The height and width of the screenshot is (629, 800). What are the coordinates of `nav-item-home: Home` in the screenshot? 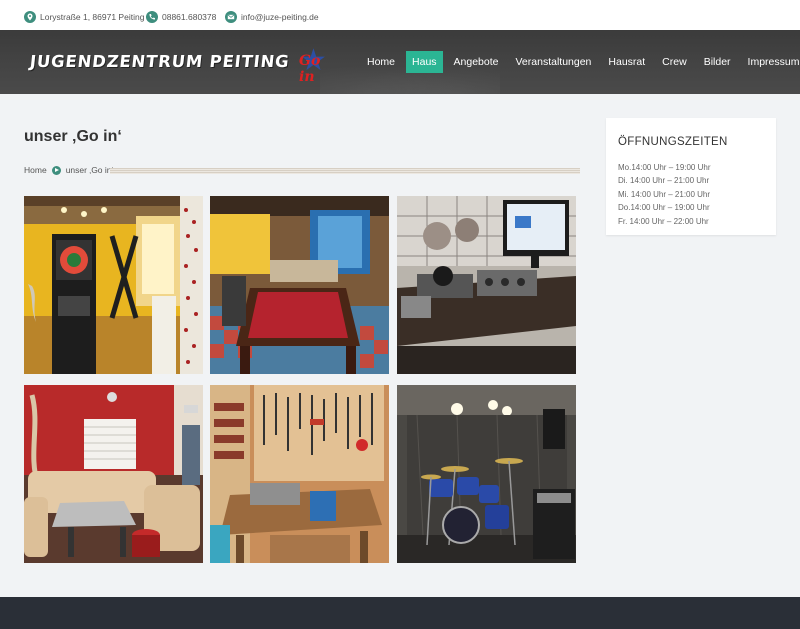 It's located at (381, 62).